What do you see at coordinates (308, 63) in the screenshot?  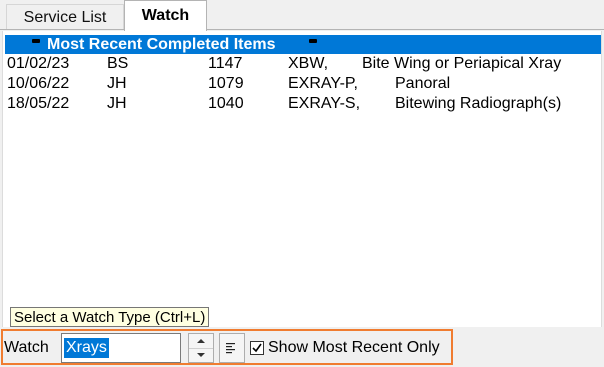 I see `item-code: XBW,` at bounding box center [308, 63].